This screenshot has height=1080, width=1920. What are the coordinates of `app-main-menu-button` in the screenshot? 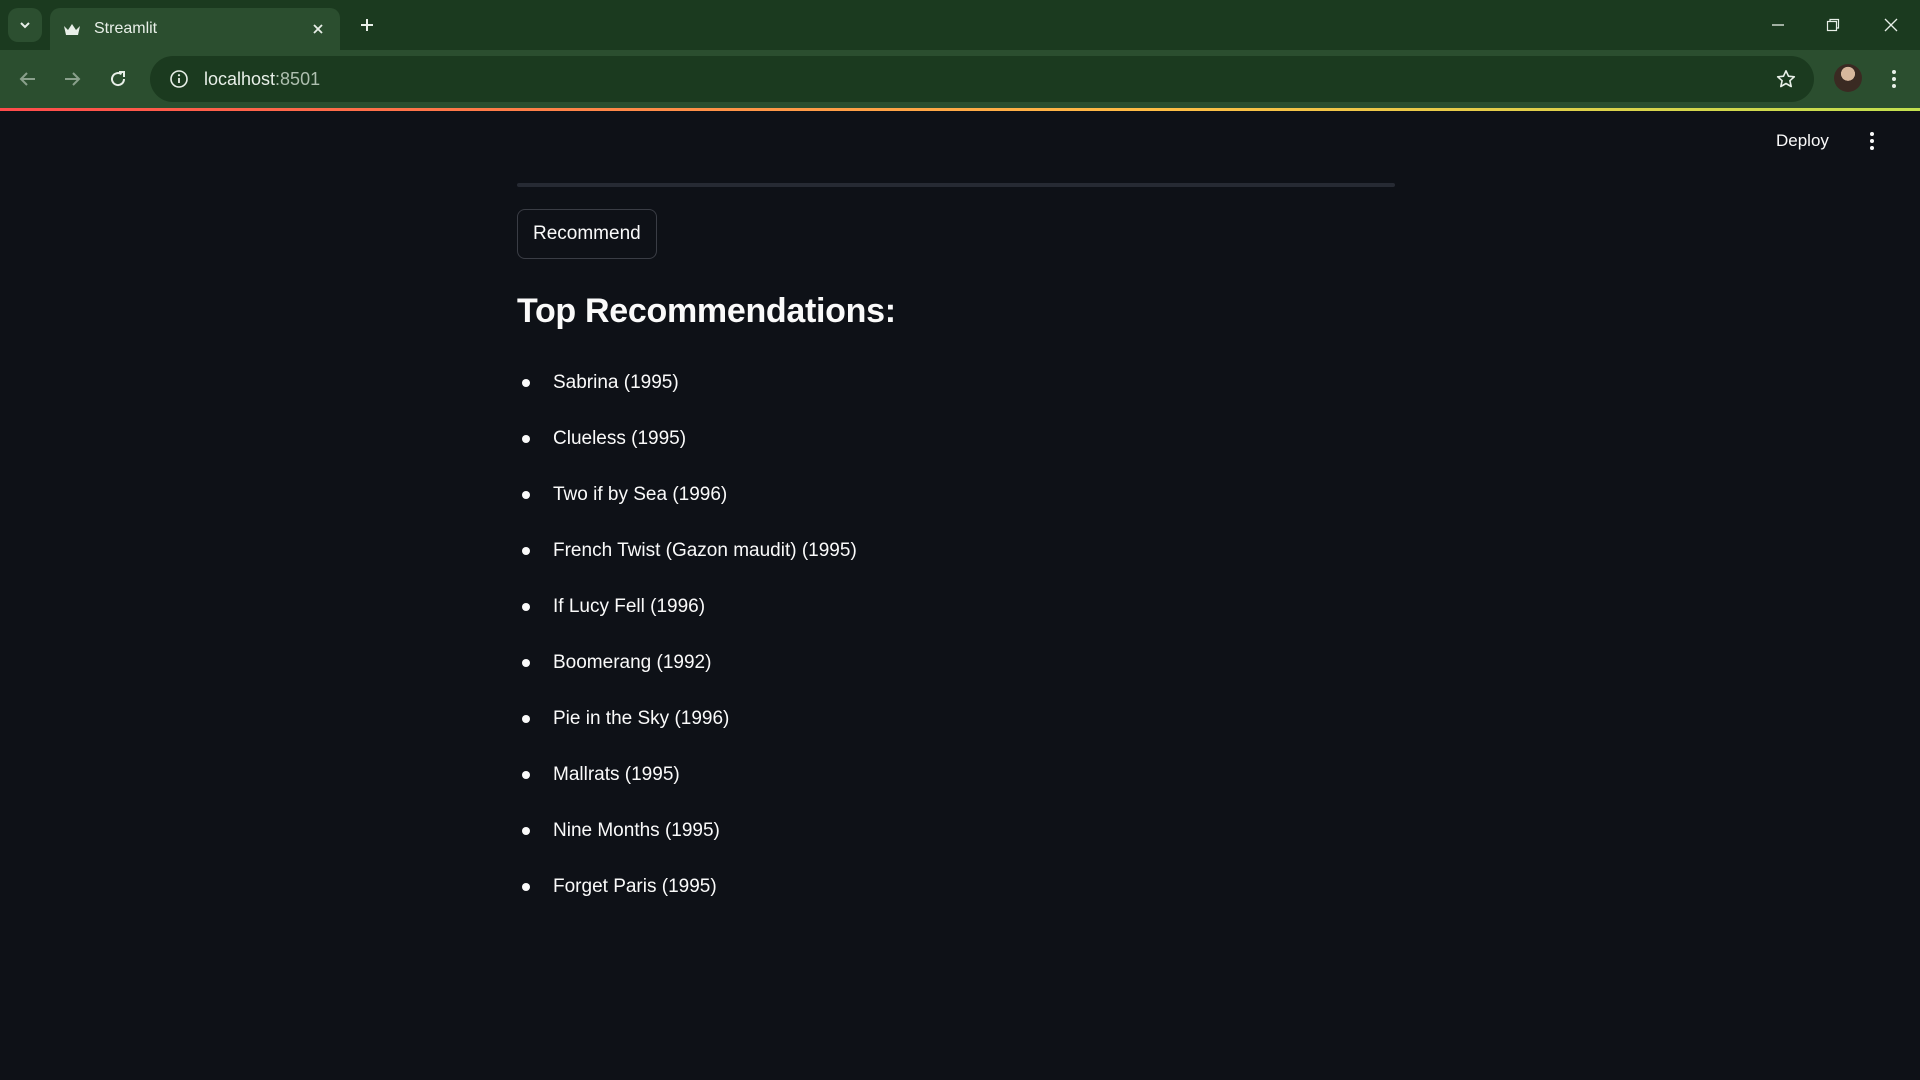 It's located at (1872, 141).